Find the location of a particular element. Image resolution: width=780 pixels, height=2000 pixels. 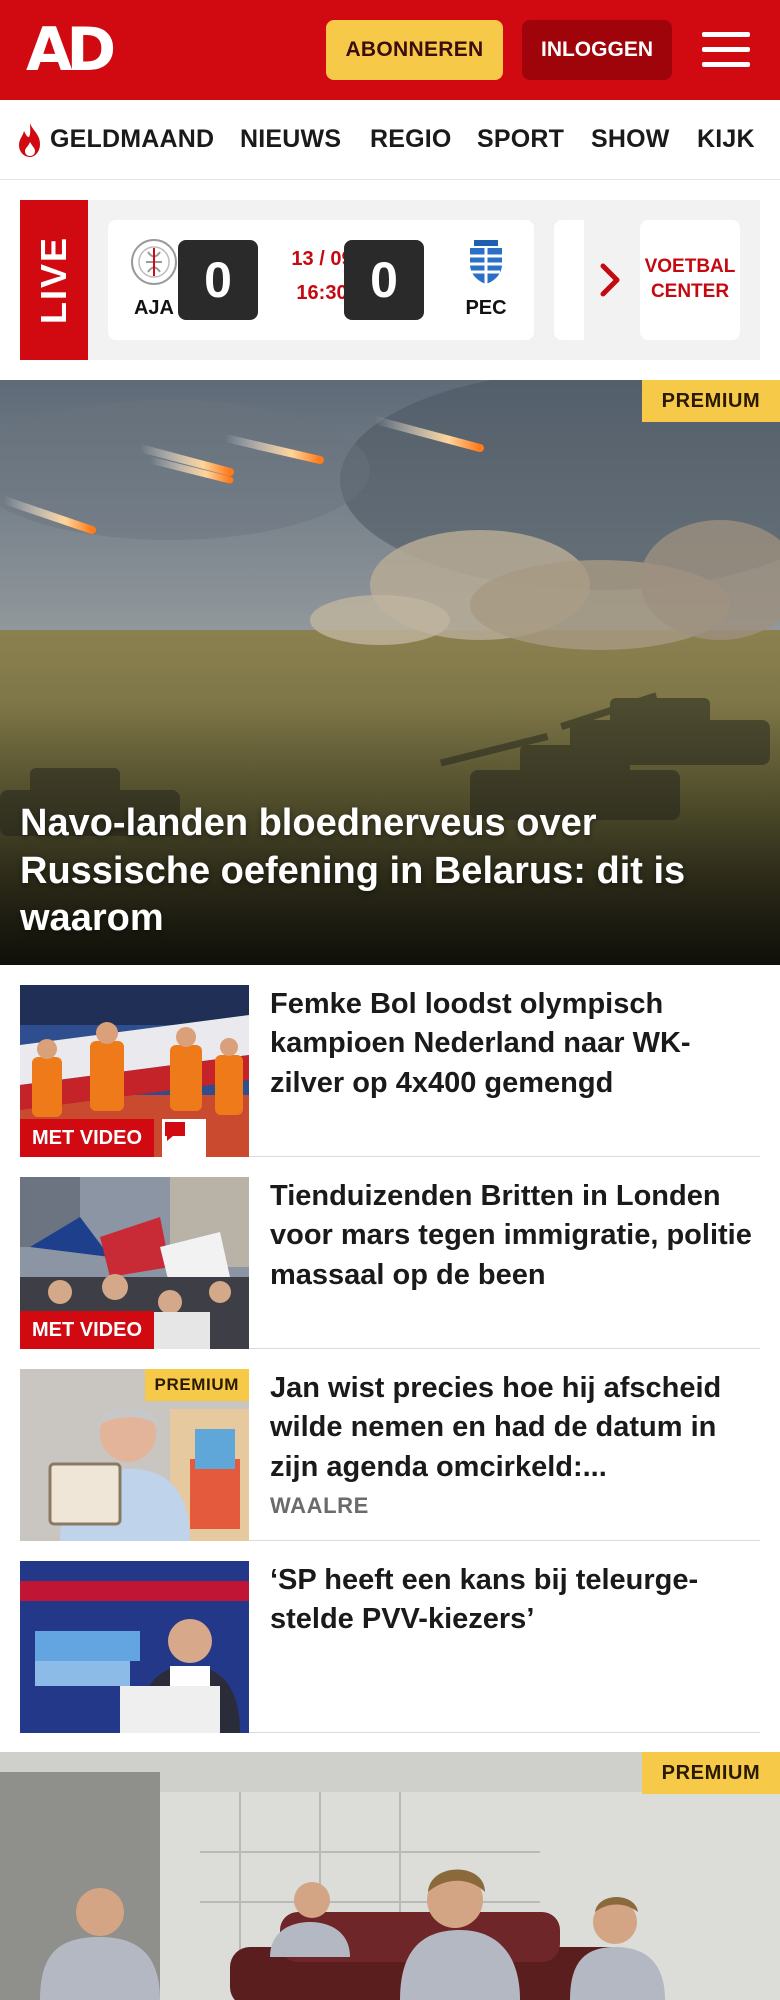

match-card: AJA 0 13 / 09 16:30 0 PEC is located at coordinates (321, 280).